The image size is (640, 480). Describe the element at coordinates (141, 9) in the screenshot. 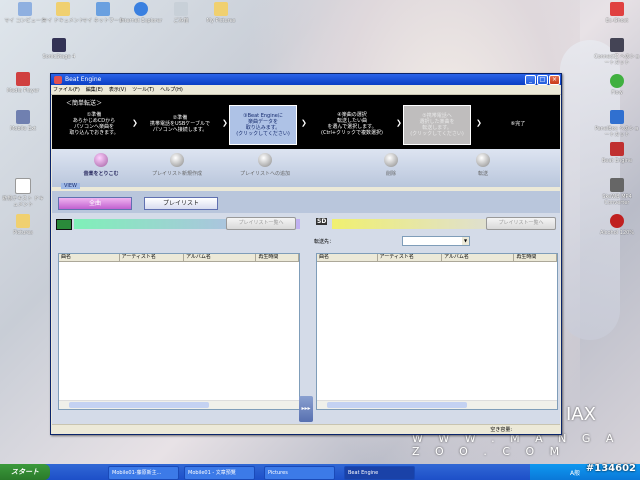

I see `ie-icon` at that location.